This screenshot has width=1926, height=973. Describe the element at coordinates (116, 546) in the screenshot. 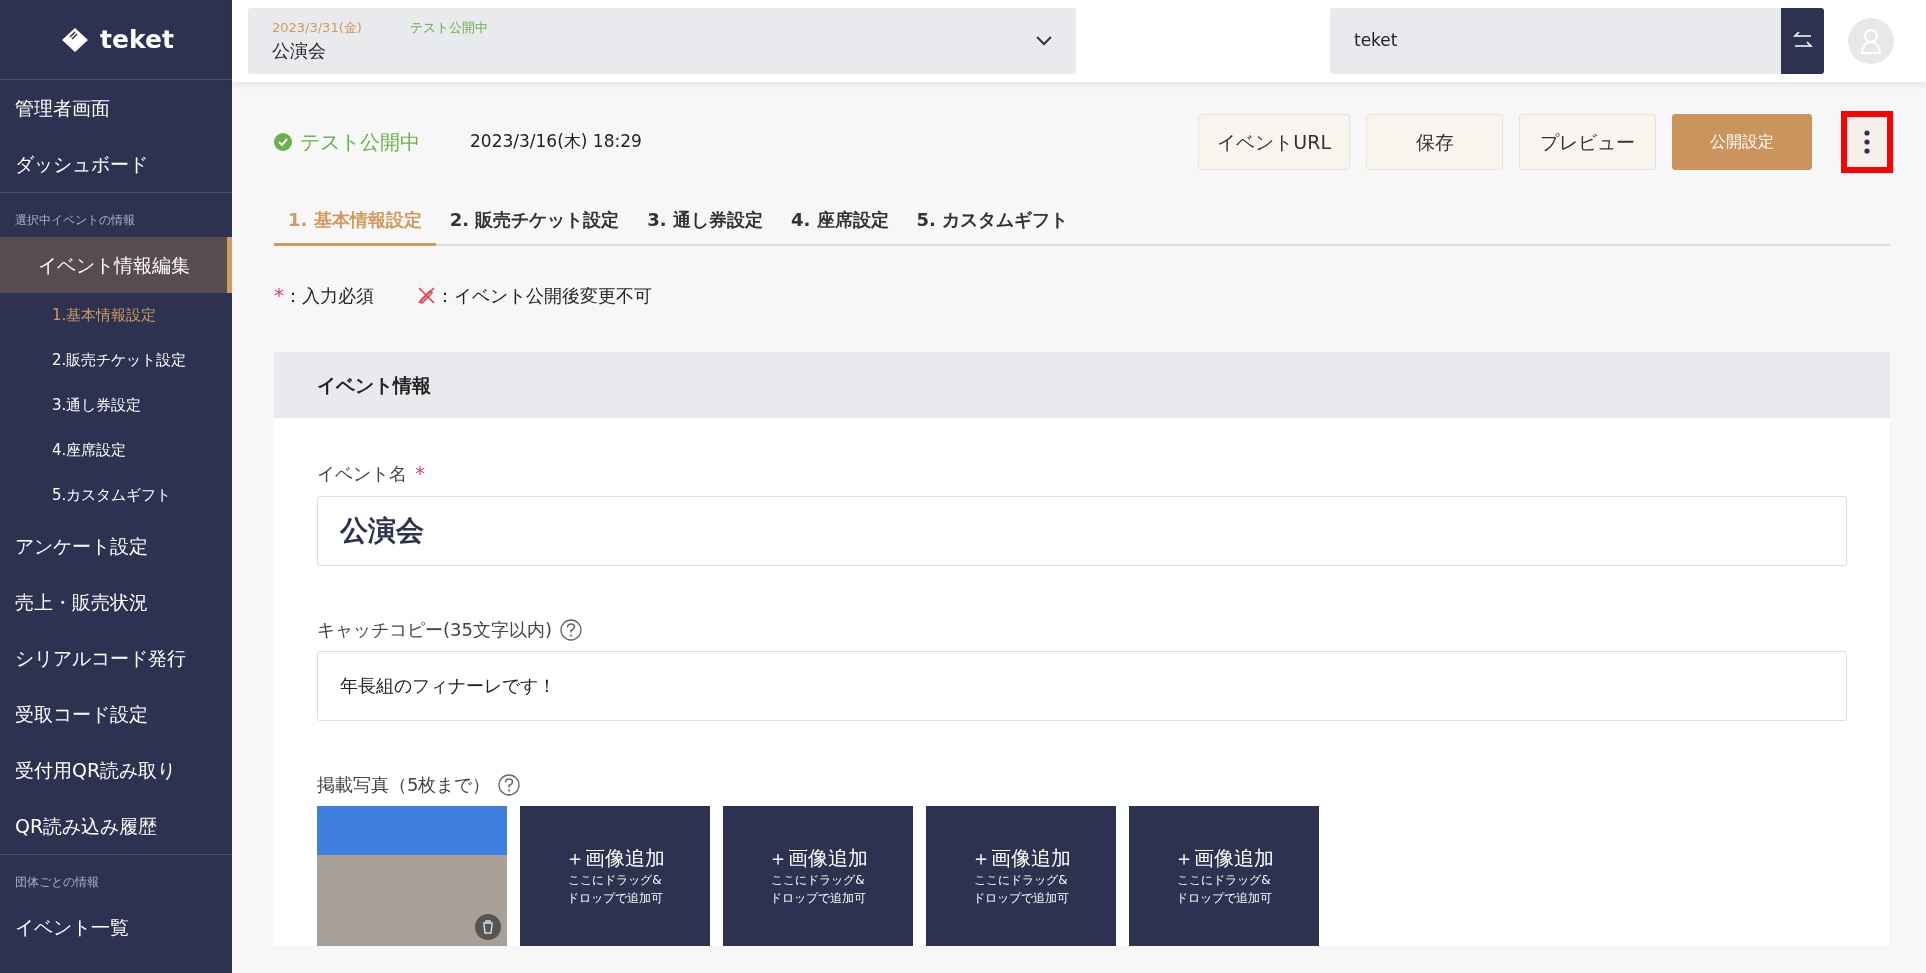

I see `sidebar-item: アンケート設定` at that location.